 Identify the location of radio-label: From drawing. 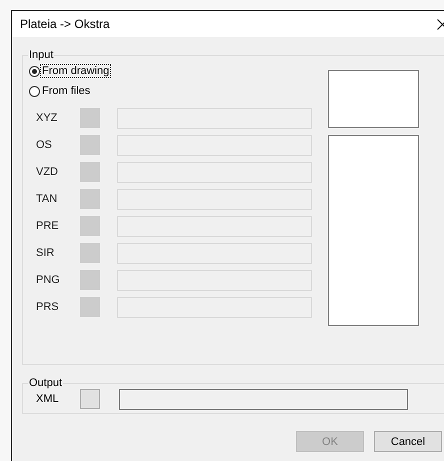
(75, 71).